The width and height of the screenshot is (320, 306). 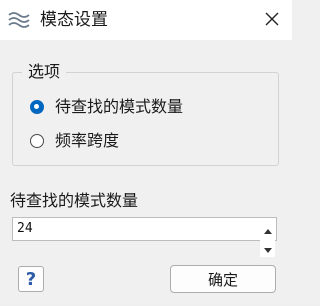 What do you see at coordinates (37, 107) in the screenshot?
I see `radio-button-checked` at bounding box center [37, 107].